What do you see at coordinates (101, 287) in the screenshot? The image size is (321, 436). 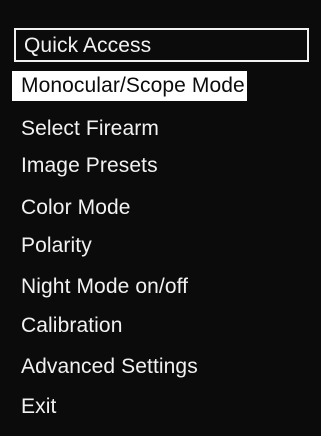 I see `menu-item-night-mode: Night Mode on/off` at bounding box center [101, 287].